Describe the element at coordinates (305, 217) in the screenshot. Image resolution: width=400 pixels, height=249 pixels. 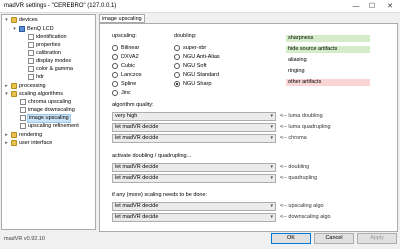
I see `hint-downscaling-algo: <-- downscaling algo` at that location.